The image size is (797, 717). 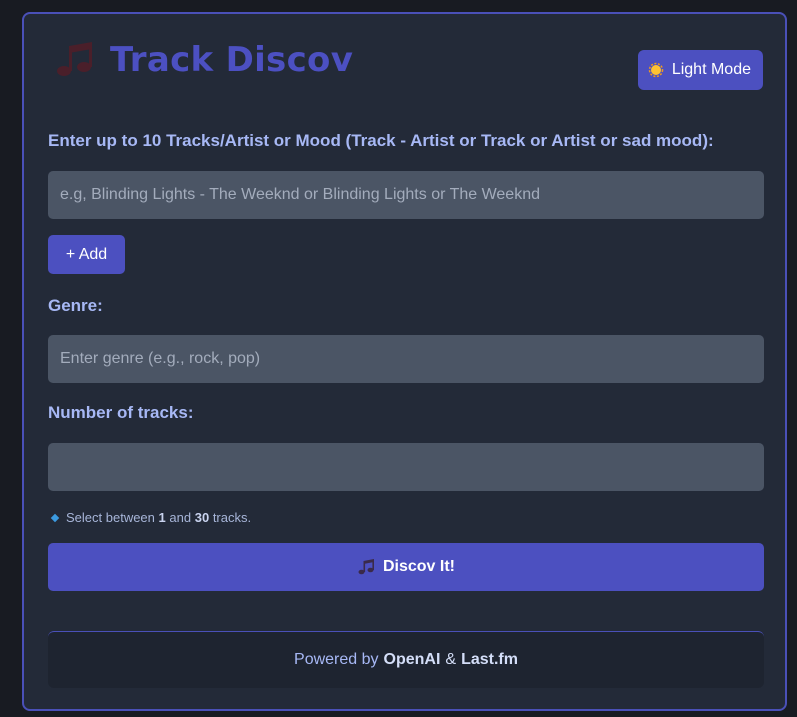 What do you see at coordinates (202, 517) in the screenshot?
I see `hint-max: 30` at bounding box center [202, 517].